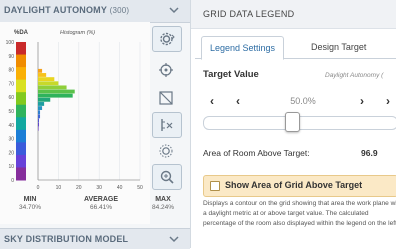 This screenshot has height=249, width=396. Describe the element at coordinates (231, 74) in the screenshot. I see `target-value-label: Target Value` at that location.